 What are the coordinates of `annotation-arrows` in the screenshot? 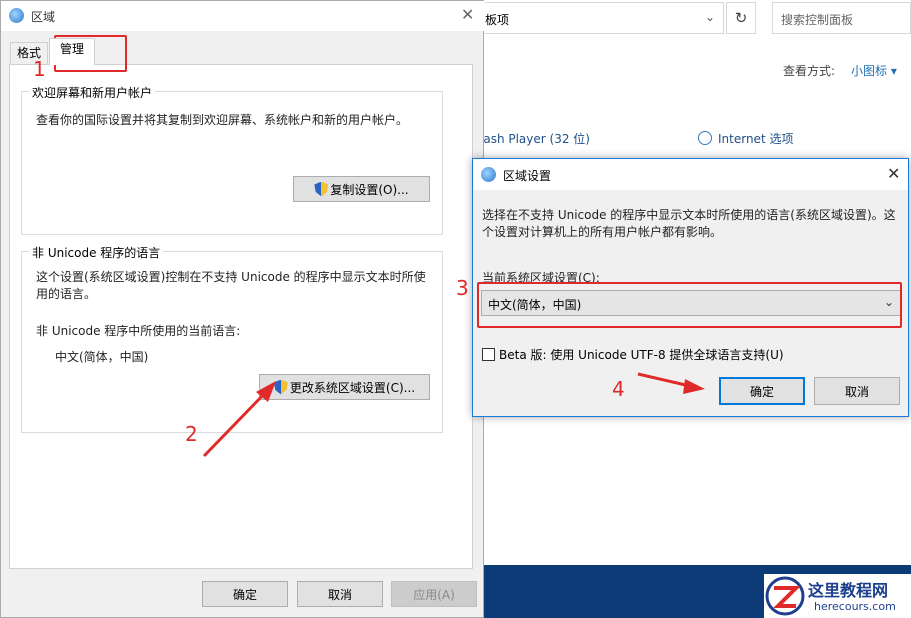 It's located at (453, 415).